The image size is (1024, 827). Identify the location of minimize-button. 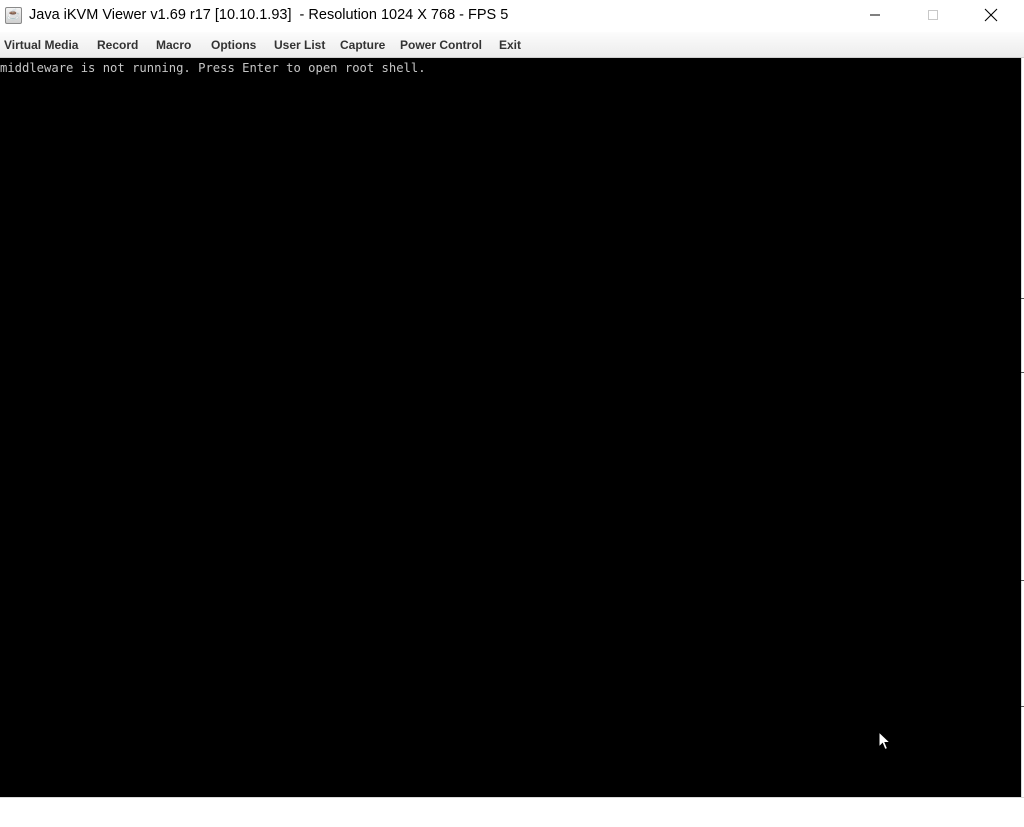
(875, 15).